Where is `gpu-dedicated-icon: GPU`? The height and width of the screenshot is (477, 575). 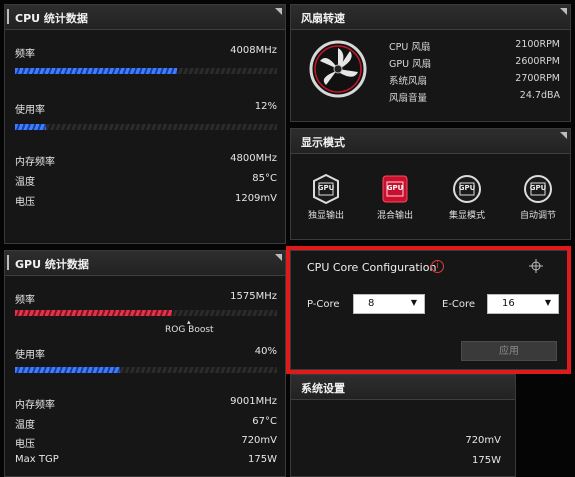 gpu-dedicated-icon: GPU is located at coordinates (326, 189).